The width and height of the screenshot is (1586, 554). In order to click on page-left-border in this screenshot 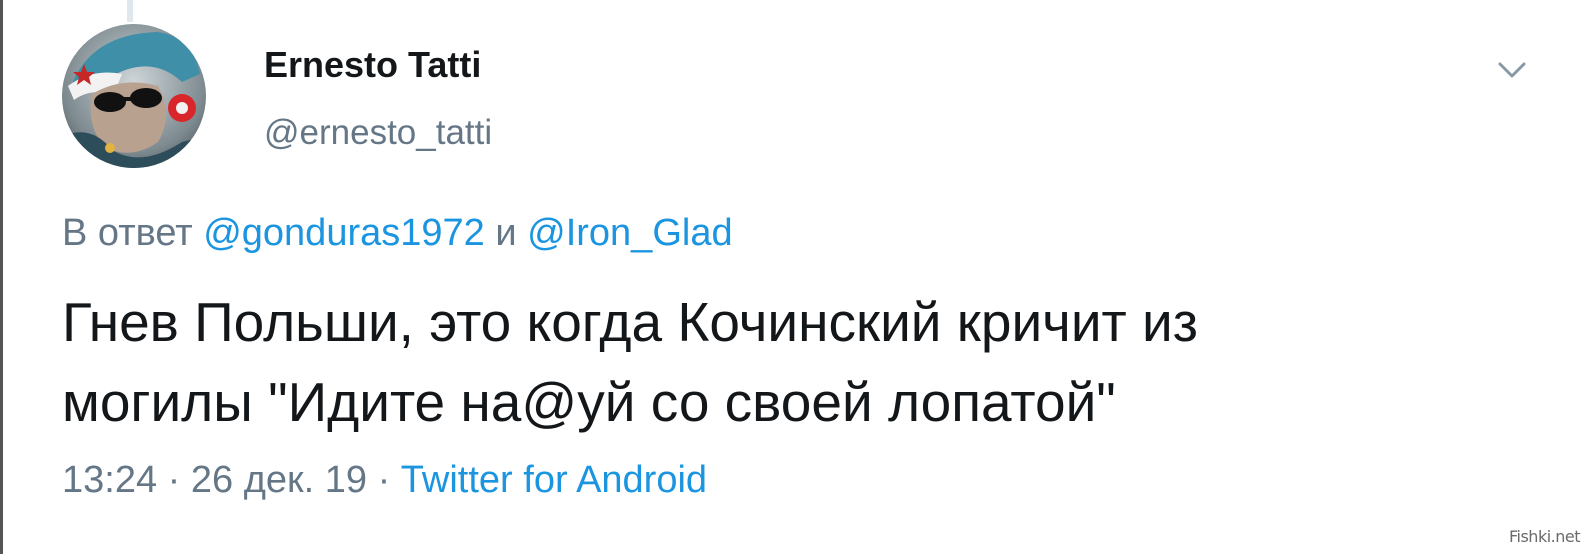, I will do `click(1, 277)`.